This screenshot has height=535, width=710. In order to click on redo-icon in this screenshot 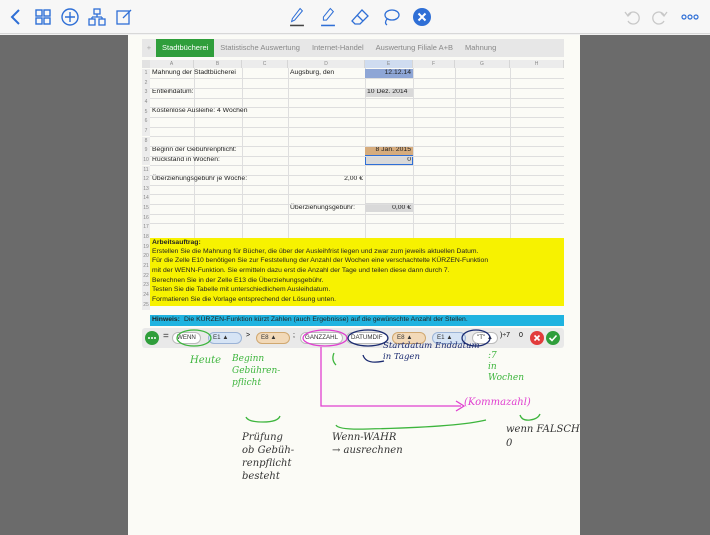, I will do `click(660, 17)`.